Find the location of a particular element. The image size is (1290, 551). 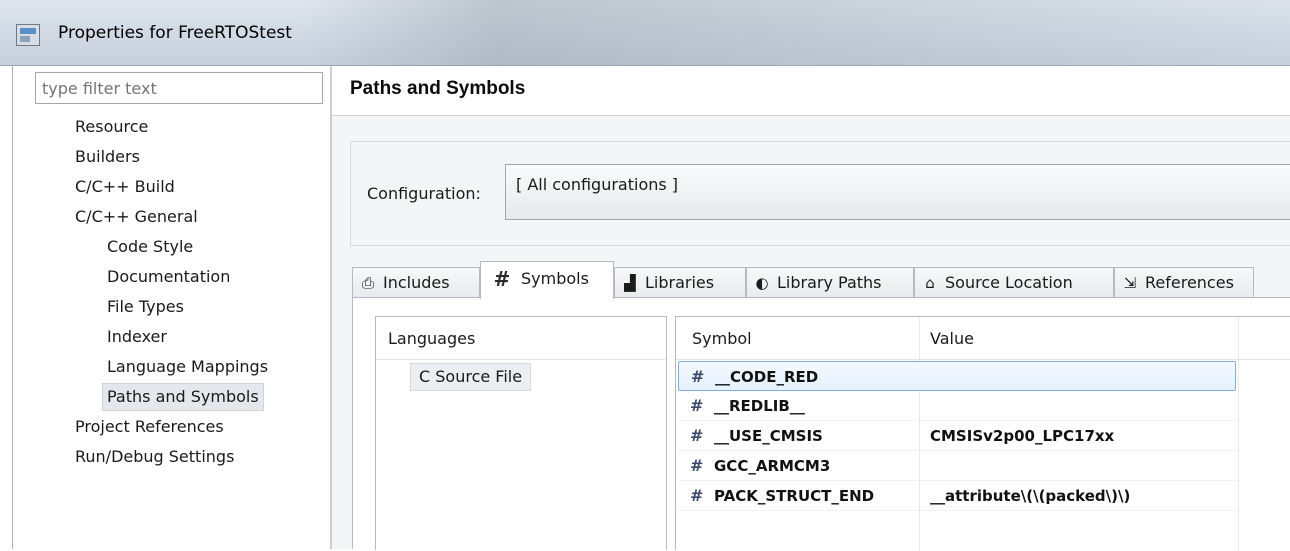

configuration-dropdown: [ All configurations ] is located at coordinates (897, 192).